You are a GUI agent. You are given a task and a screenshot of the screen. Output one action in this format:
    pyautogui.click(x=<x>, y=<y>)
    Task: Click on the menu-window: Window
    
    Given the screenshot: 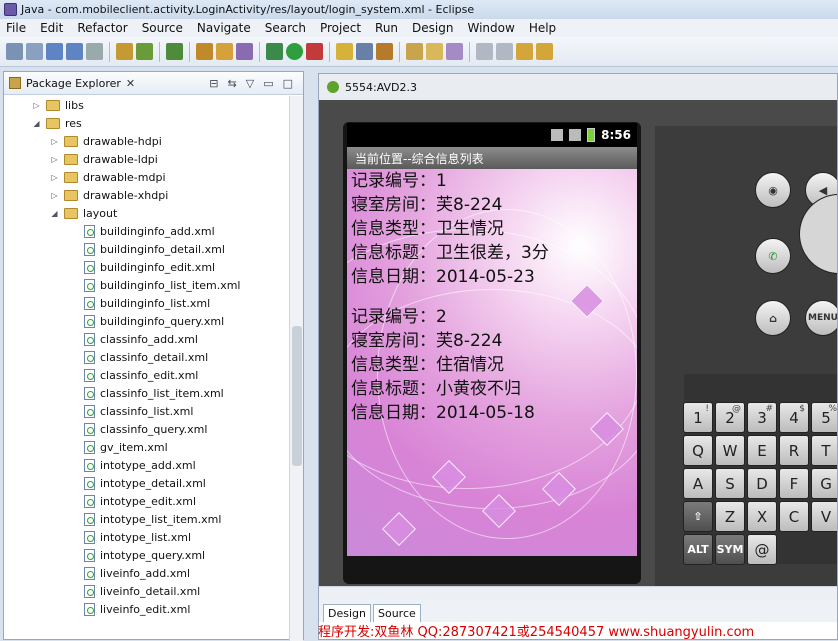 What is the action you would take?
    pyautogui.click(x=490, y=28)
    